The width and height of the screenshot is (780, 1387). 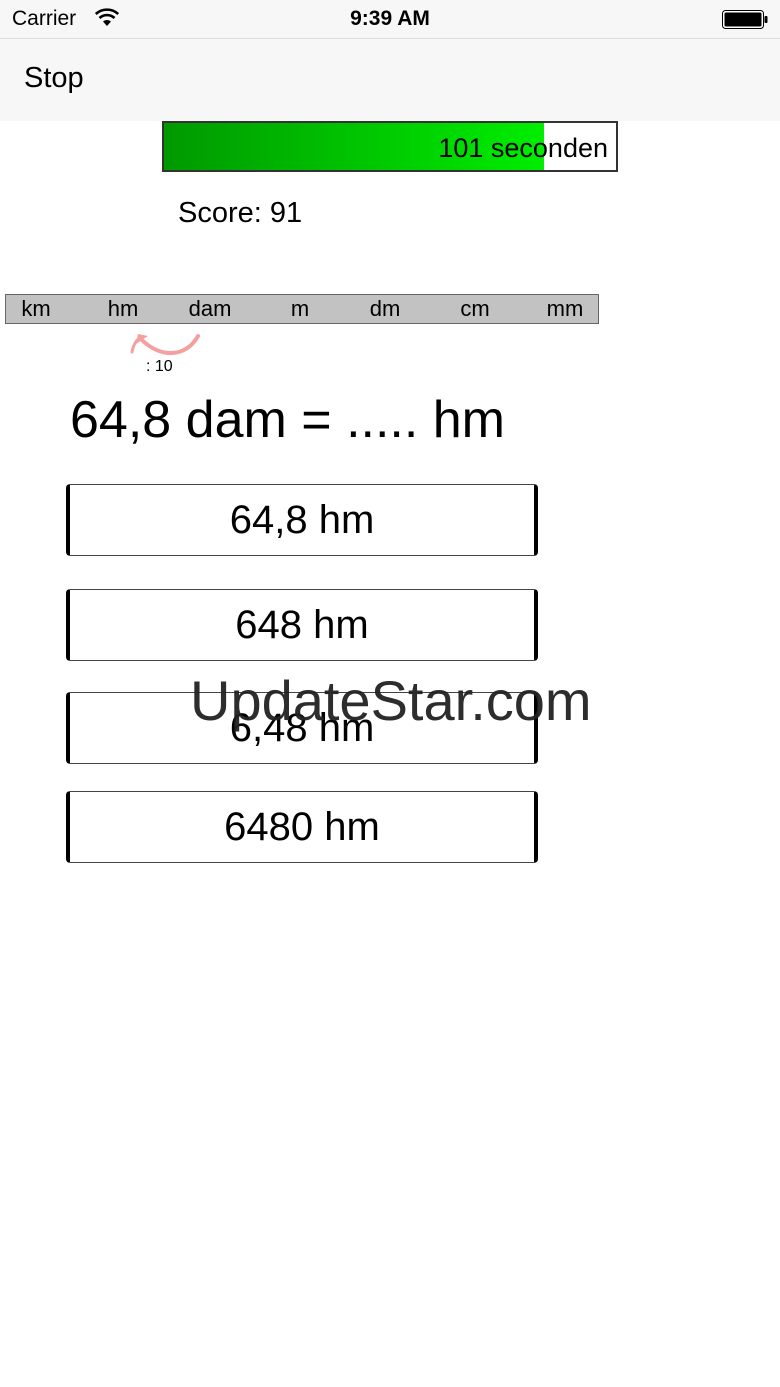 I want to click on navigation-bar: Stop, so click(x=390, y=79).